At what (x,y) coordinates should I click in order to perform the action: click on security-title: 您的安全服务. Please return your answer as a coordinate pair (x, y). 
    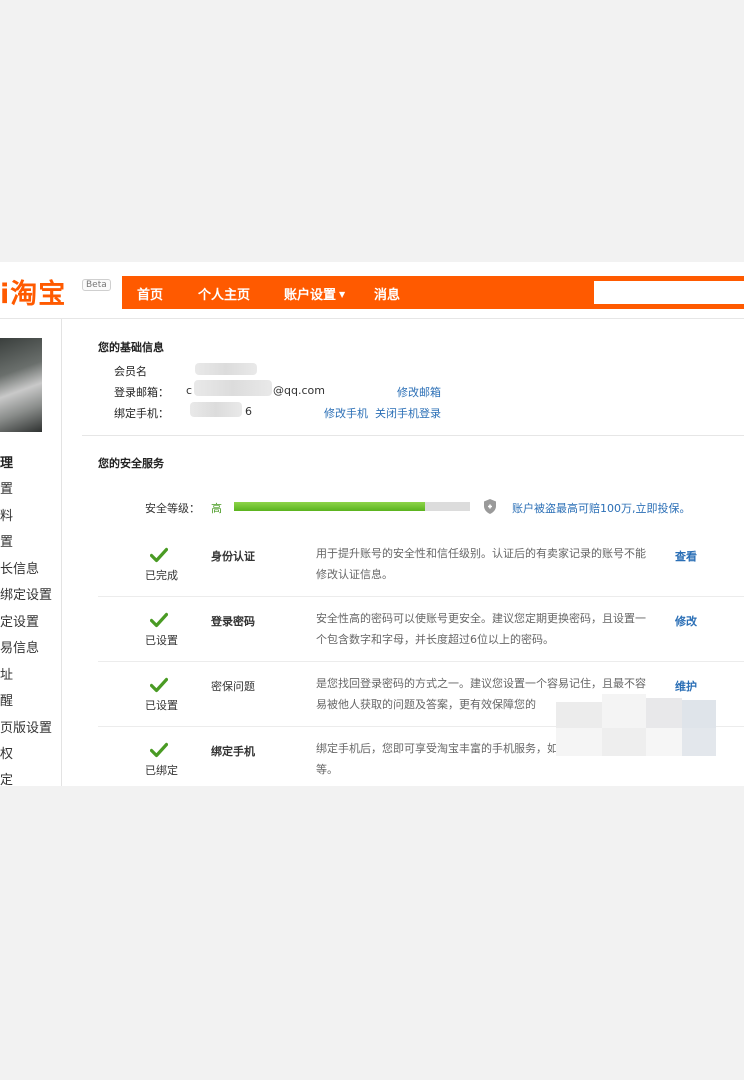
    Looking at the image, I should click on (131, 463).